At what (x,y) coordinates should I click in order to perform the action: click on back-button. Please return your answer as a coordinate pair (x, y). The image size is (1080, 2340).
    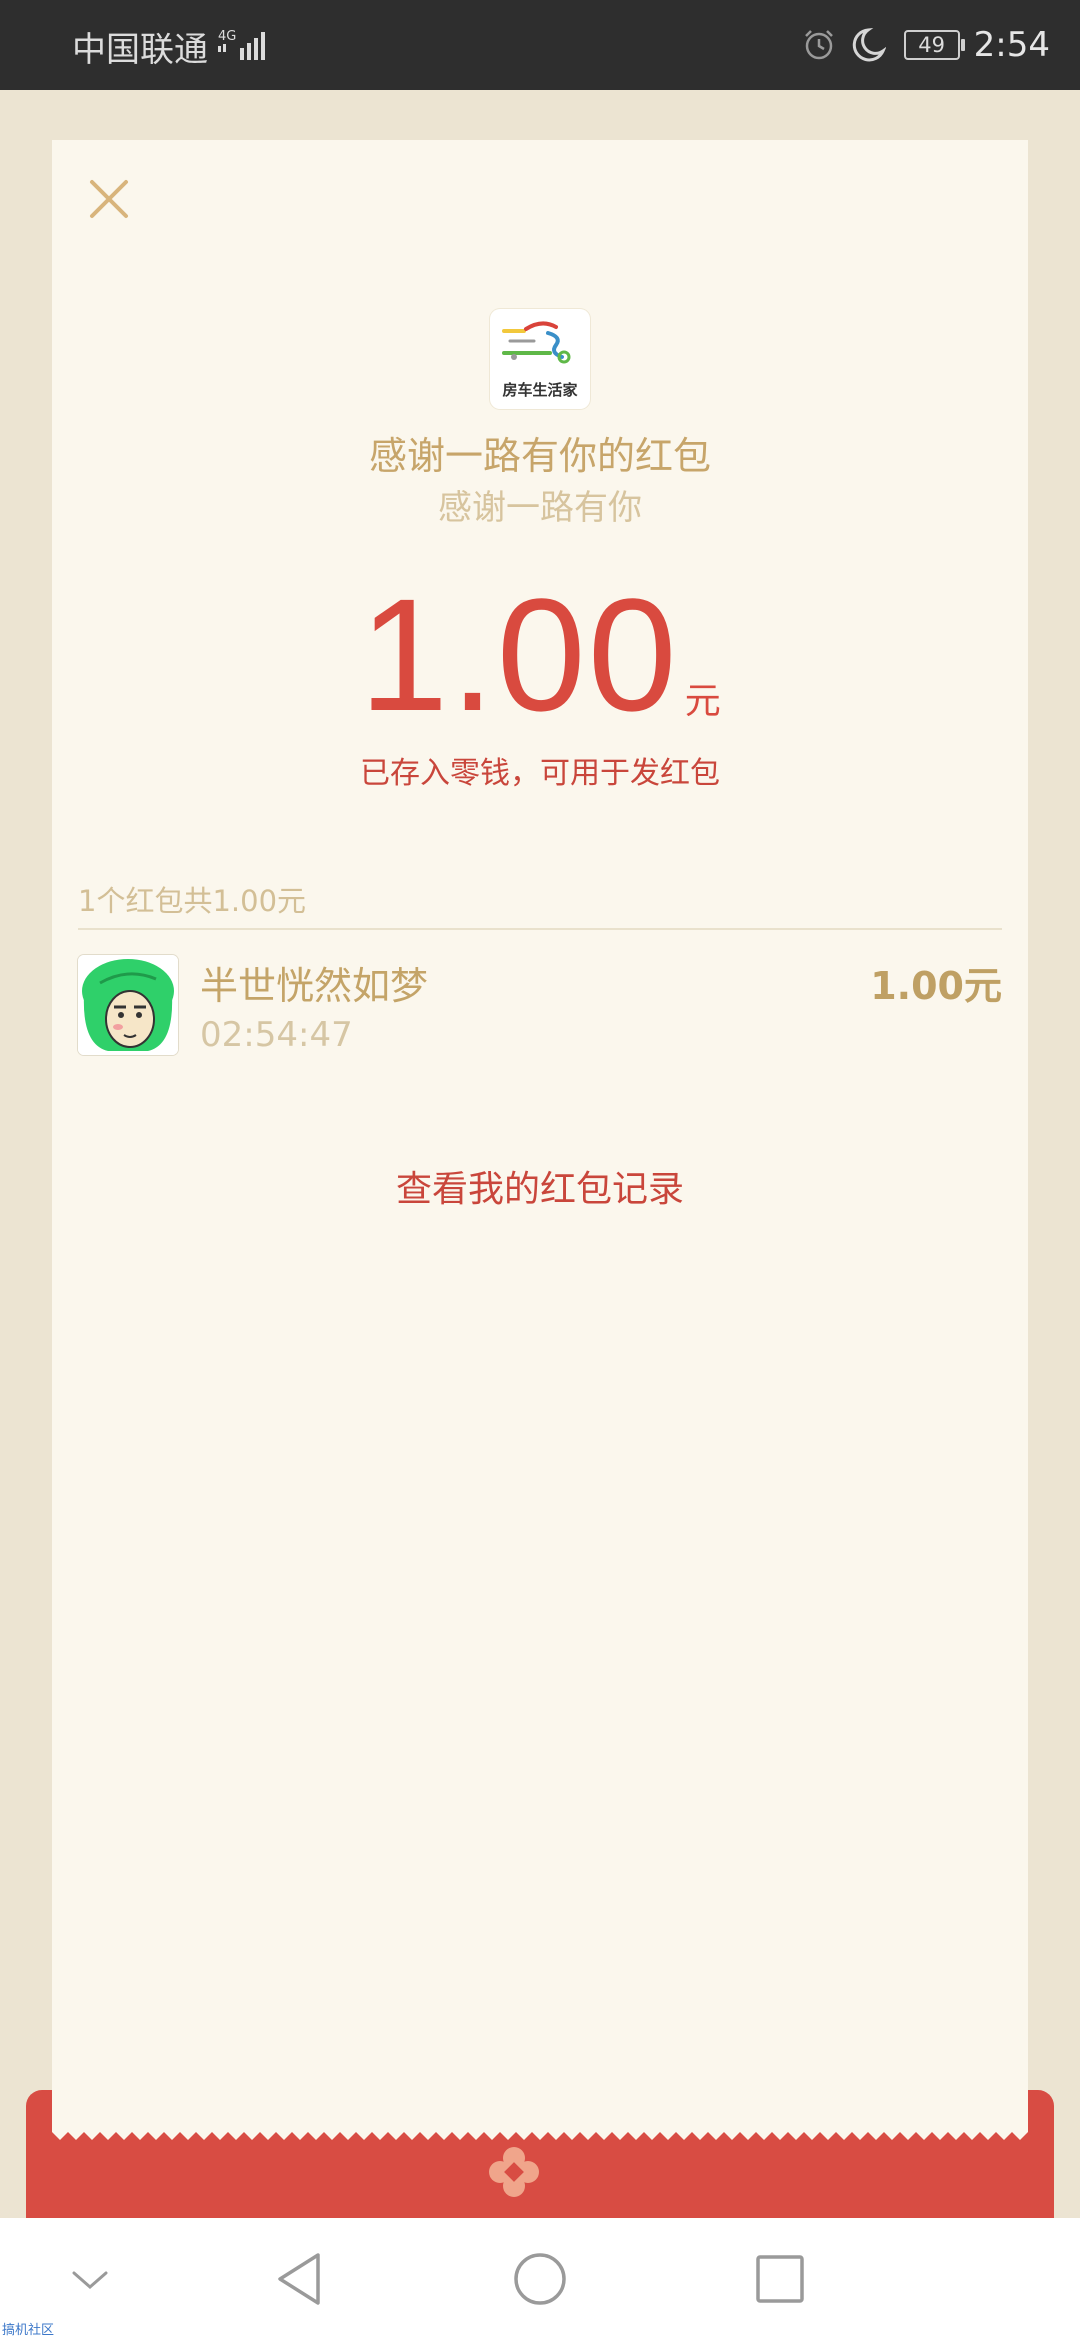
    Looking at the image, I should click on (300, 2279).